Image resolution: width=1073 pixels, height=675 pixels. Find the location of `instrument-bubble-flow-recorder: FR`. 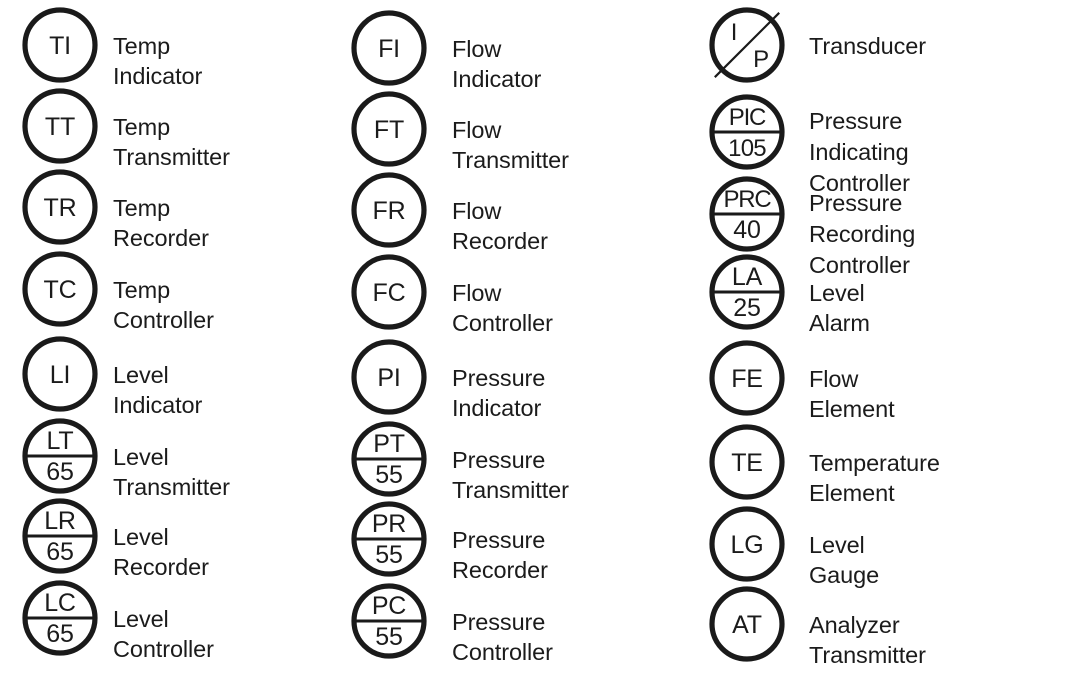

instrument-bubble-flow-recorder: FR is located at coordinates (389, 210).